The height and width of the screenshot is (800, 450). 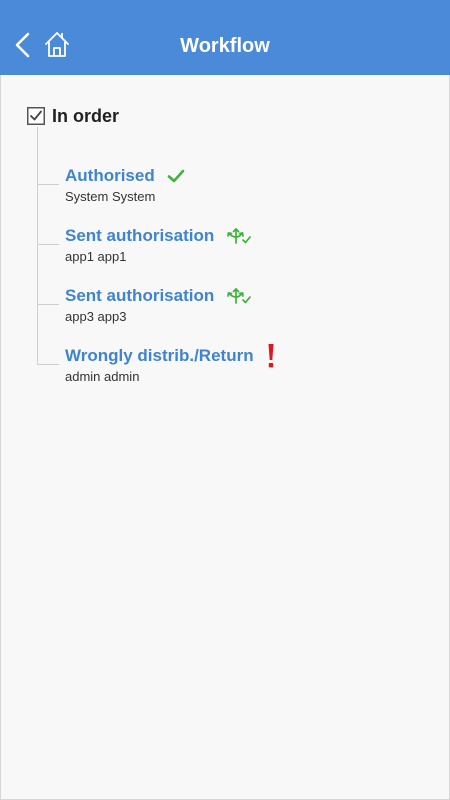 What do you see at coordinates (86, 116) in the screenshot?
I see `group-label: In order` at bounding box center [86, 116].